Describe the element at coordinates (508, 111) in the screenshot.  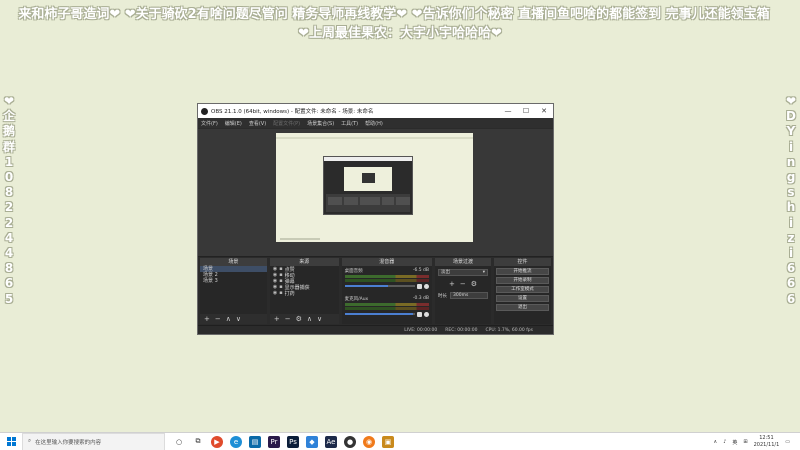
I see `minimize-button: —` at that location.